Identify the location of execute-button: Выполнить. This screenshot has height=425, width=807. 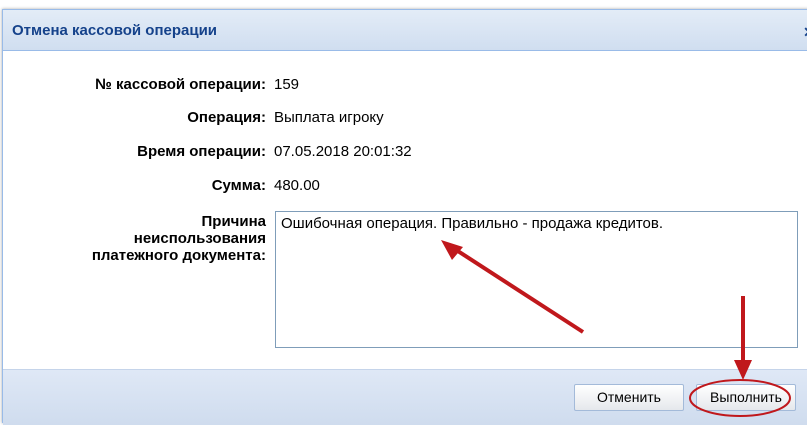
(746, 397).